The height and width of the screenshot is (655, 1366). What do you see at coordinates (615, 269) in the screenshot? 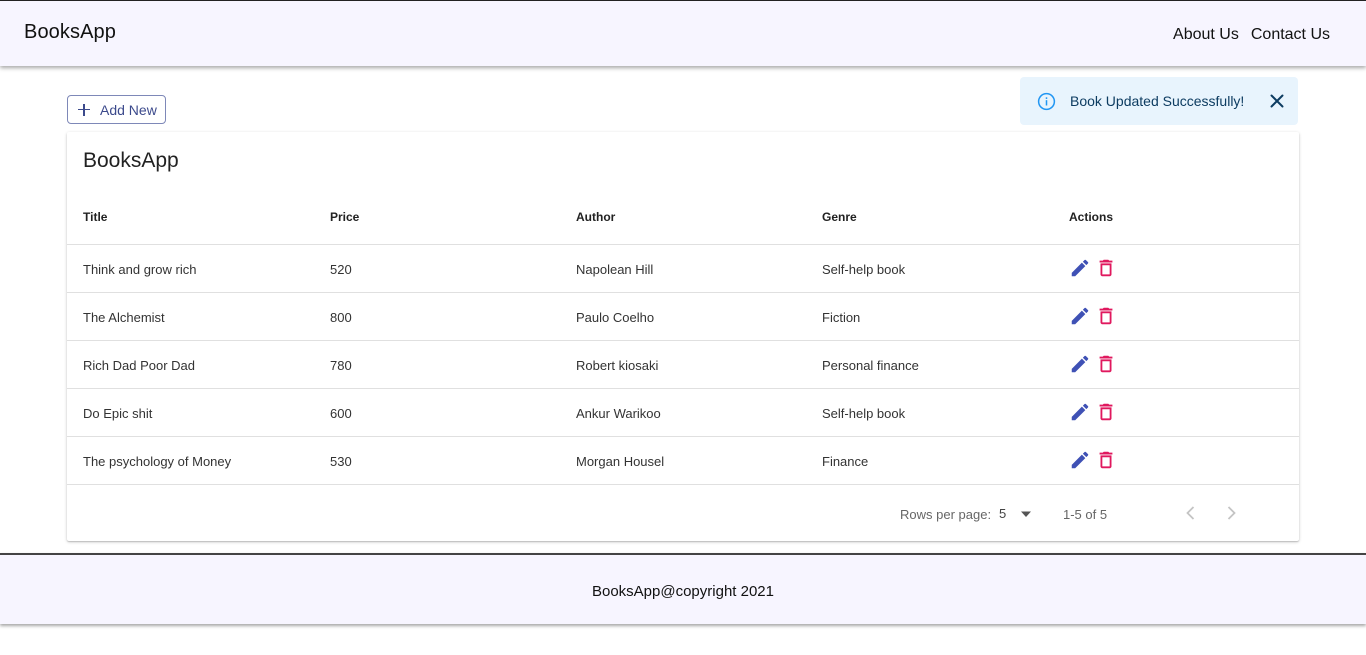
I see `cell-author: Napolean Hill` at bounding box center [615, 269].